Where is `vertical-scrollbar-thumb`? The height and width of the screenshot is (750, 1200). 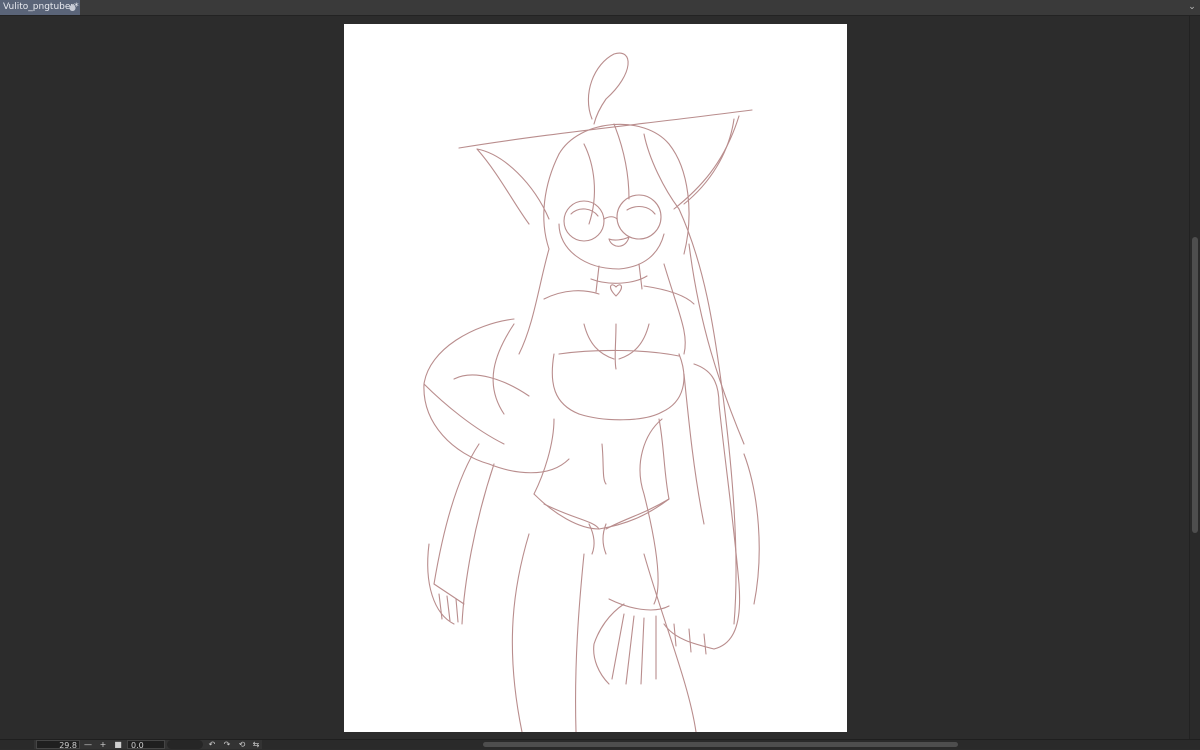 vertical-scrollbar-thumb is located at coordinates (1195, 385).